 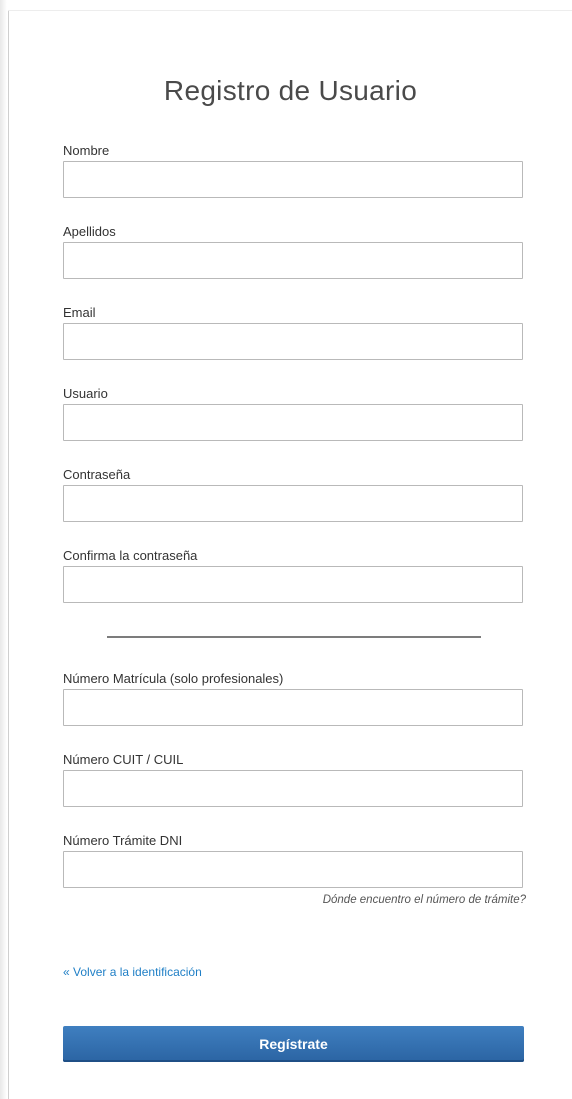 I want to click on license-number-input, so click(x=293, y=707).